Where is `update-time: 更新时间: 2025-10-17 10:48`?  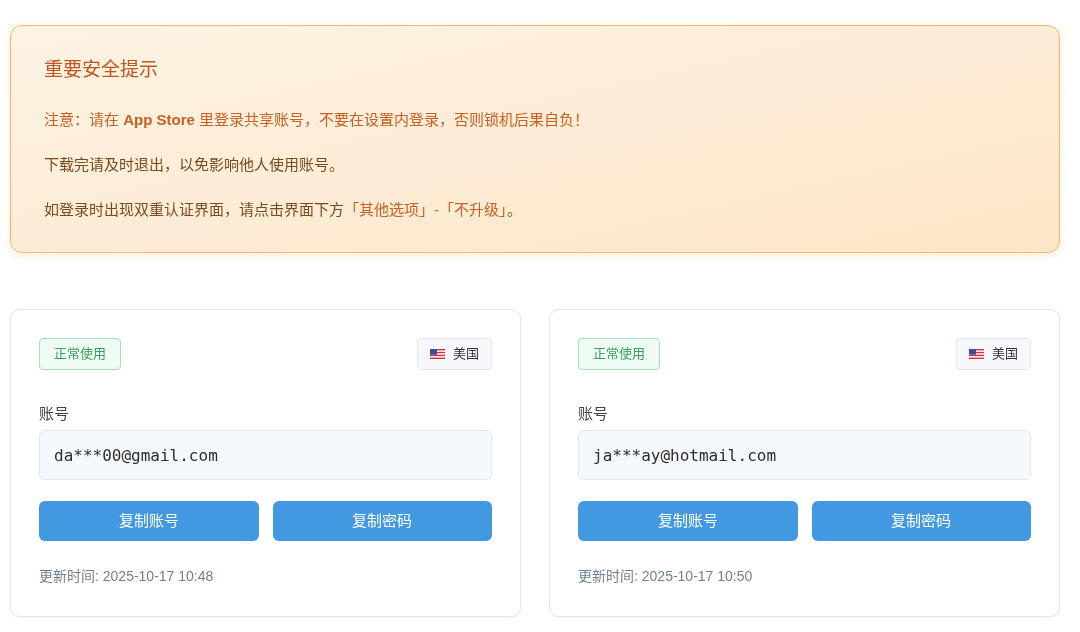 update-time: 更新时间: 2025-10-17 10:48 is located at coordinates (126, 576).